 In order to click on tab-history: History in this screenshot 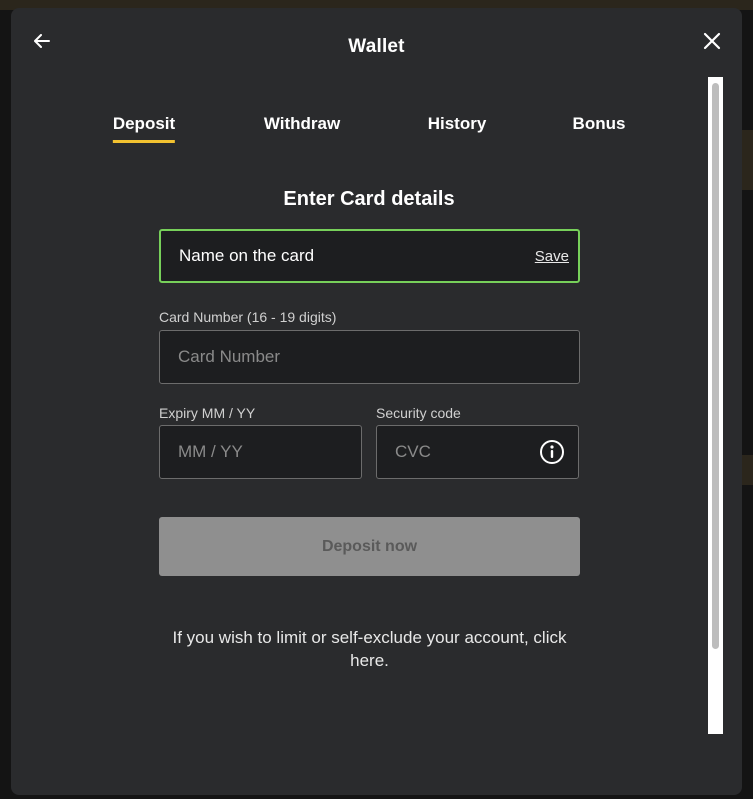, I will do `click(457, 127)`.